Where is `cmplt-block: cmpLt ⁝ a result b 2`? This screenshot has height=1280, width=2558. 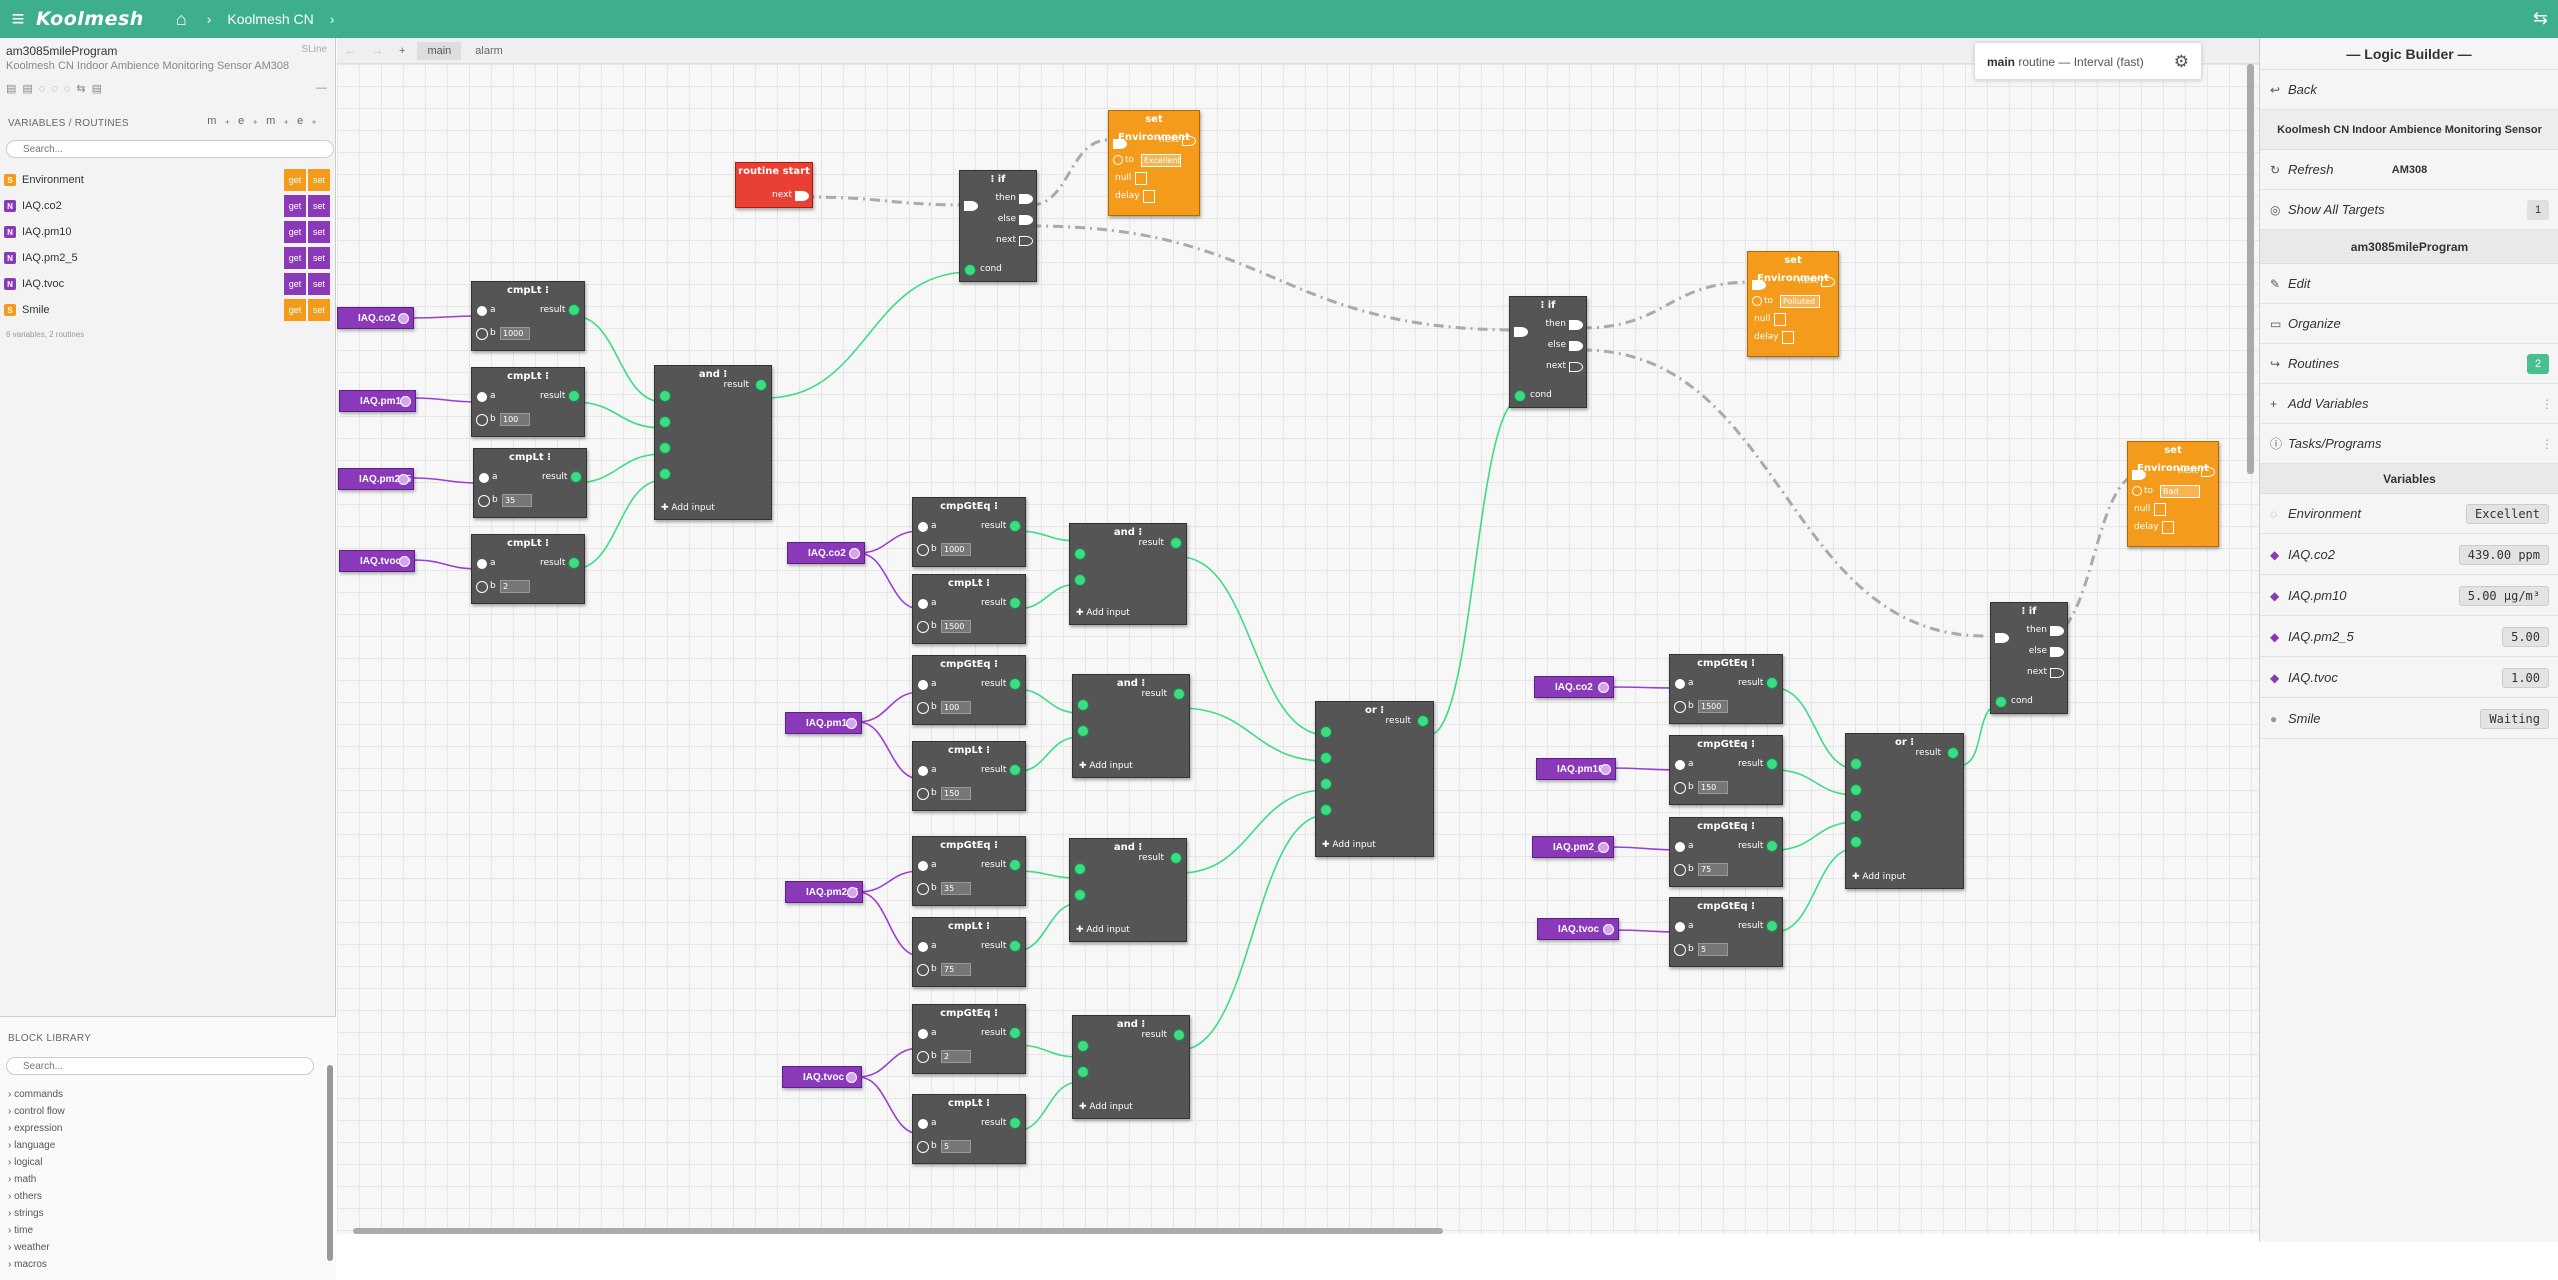 cmplt-block: cmpLt ⁝ a result b 2 is located at coordinates (528, 569).